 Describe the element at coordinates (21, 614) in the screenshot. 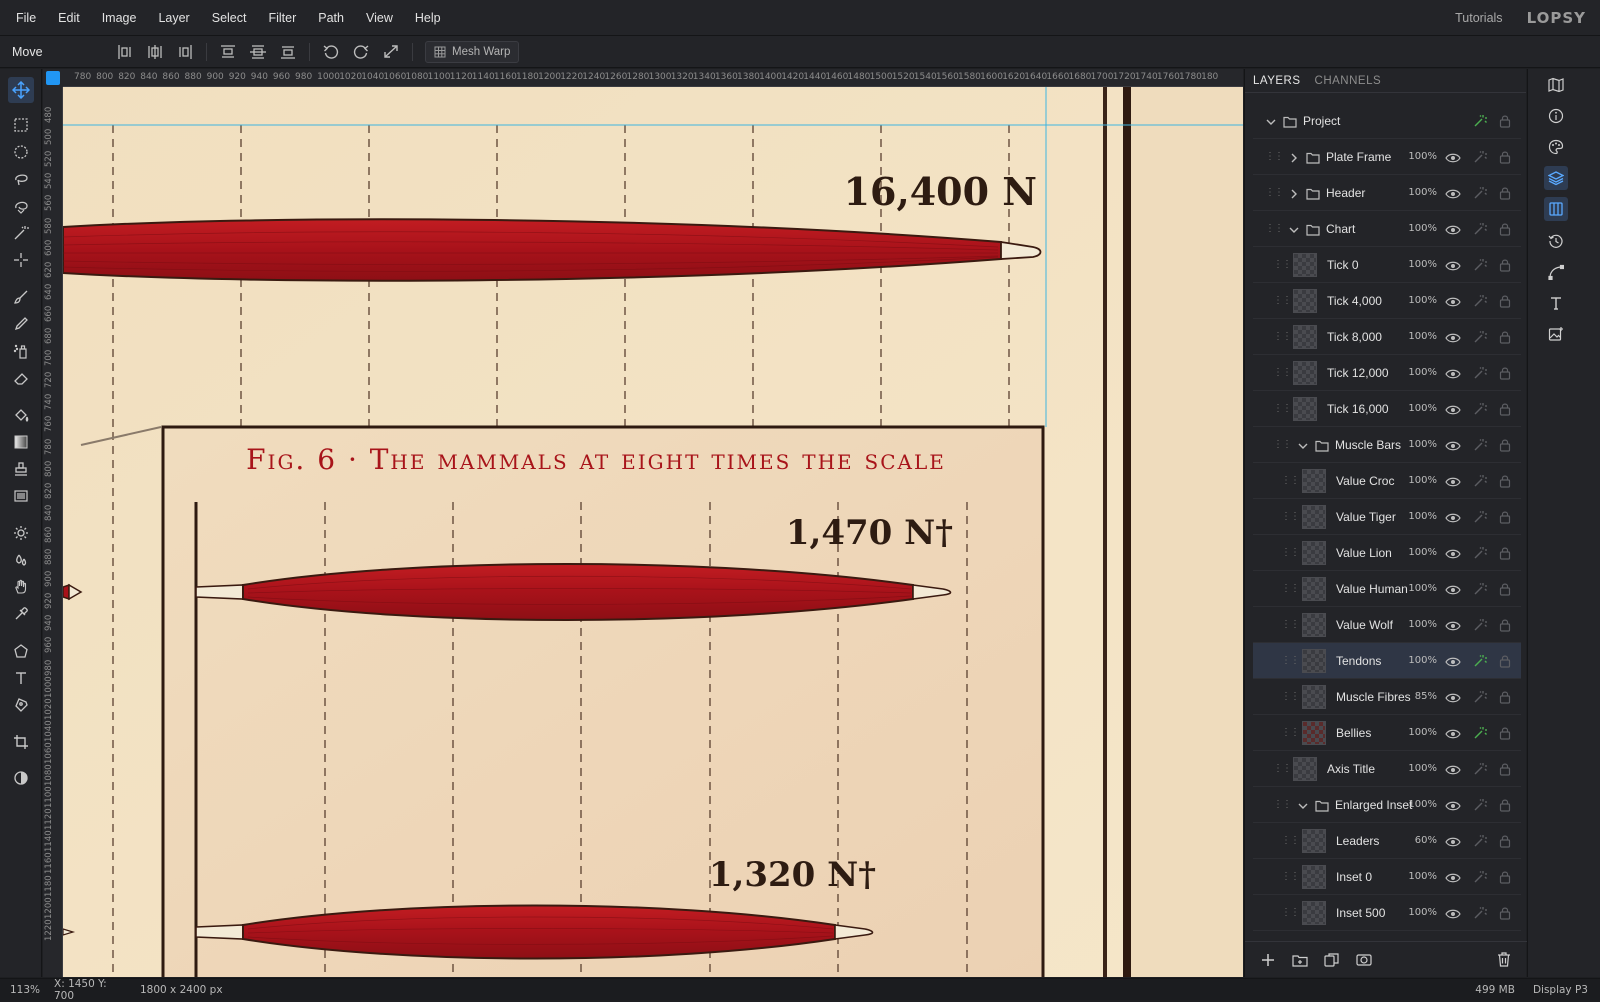

I see `eyedropper-tool` at that location.